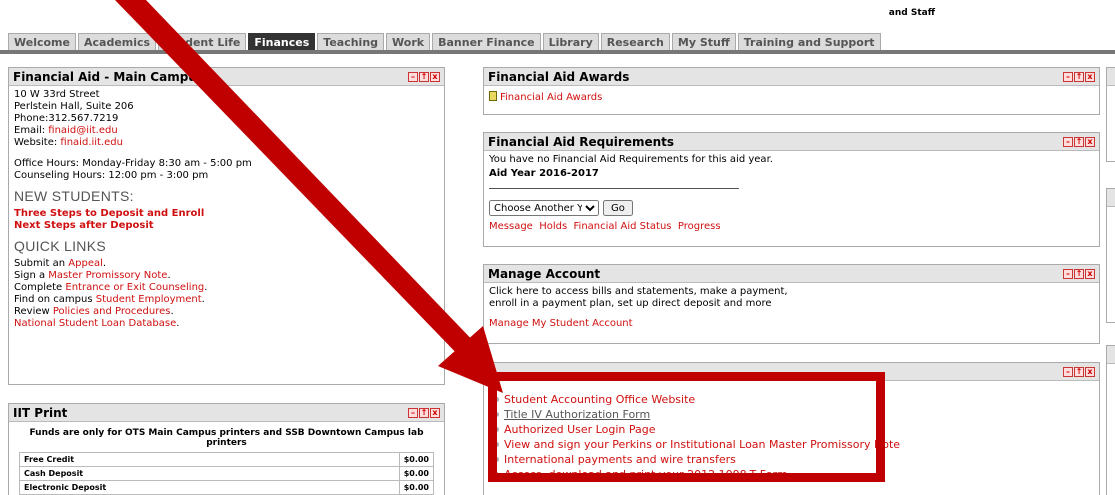 The image size is (1115, 495). Describe the element at coordinates (561, 323) in the screenshot. I see `manage-account-link: Manage My Student Account` at that location.